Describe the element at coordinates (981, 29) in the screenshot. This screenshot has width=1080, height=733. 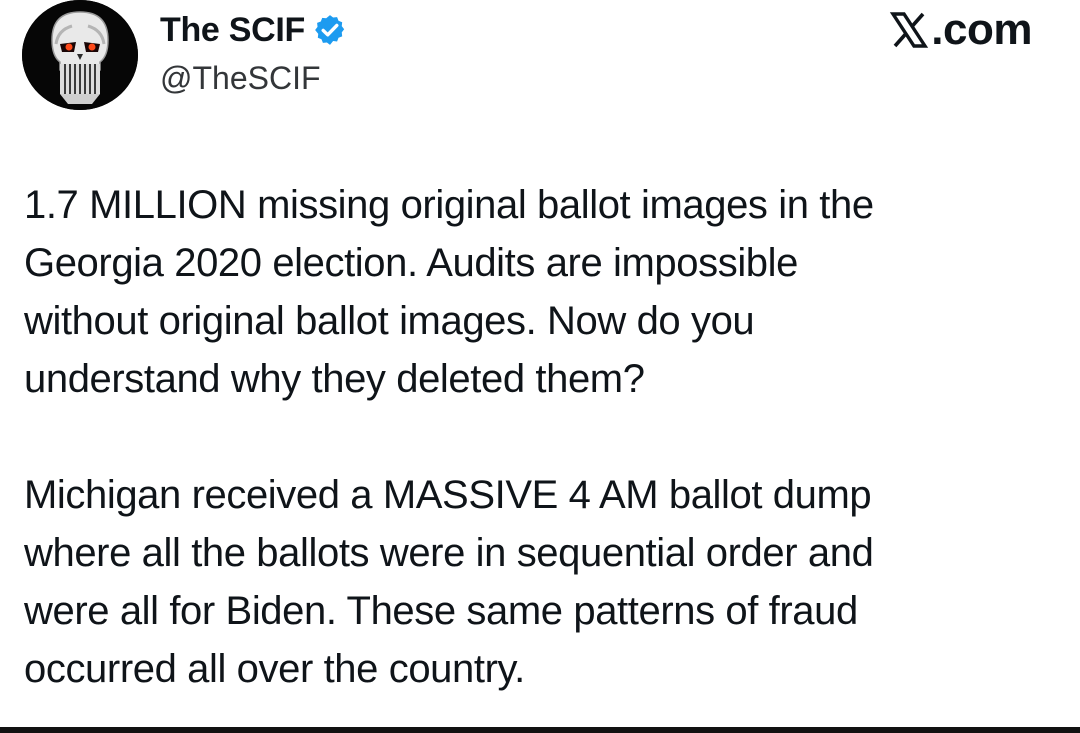
I see `brand-domain-suffix: .com` at that location.